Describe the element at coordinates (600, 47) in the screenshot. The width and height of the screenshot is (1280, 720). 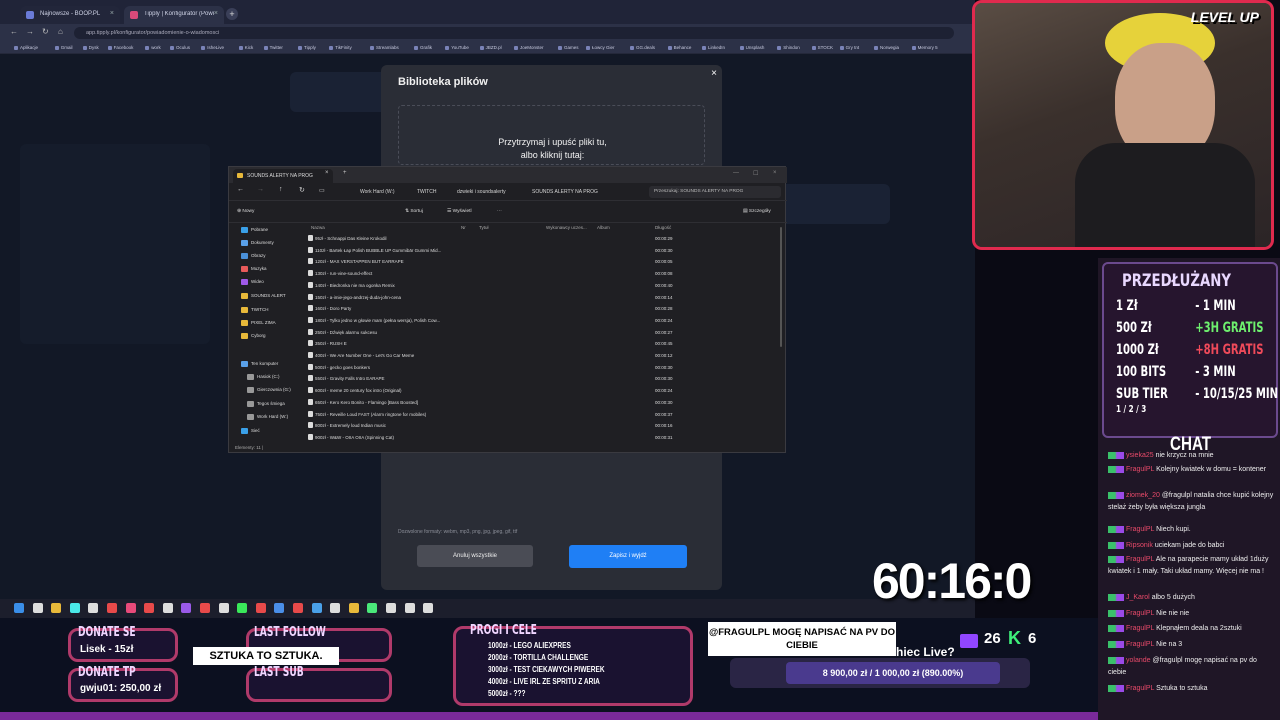
I see `bookmark-item: Łowcy Gier` at that location.